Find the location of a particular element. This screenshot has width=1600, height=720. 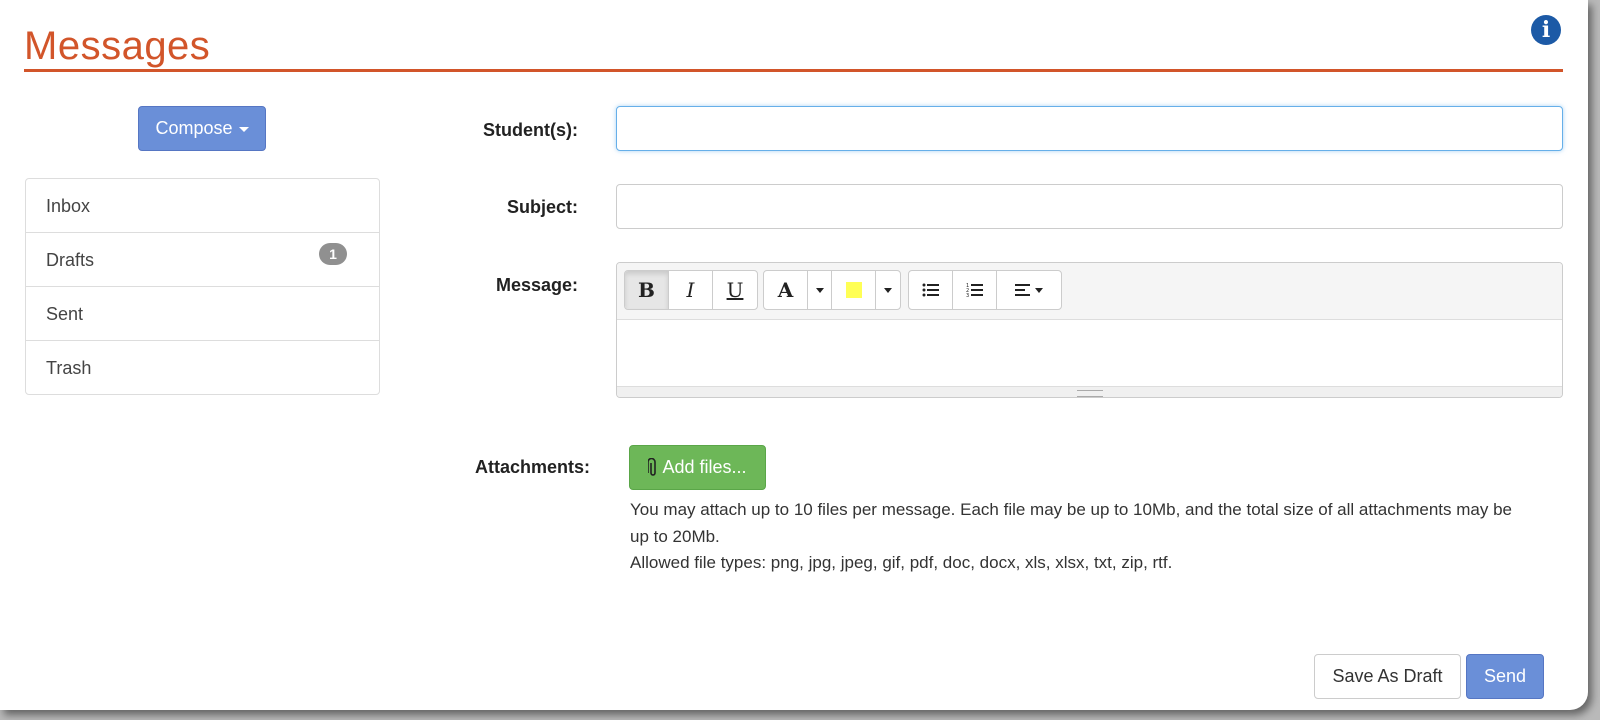

highlight-color-button is located at coordinates (854, 290).